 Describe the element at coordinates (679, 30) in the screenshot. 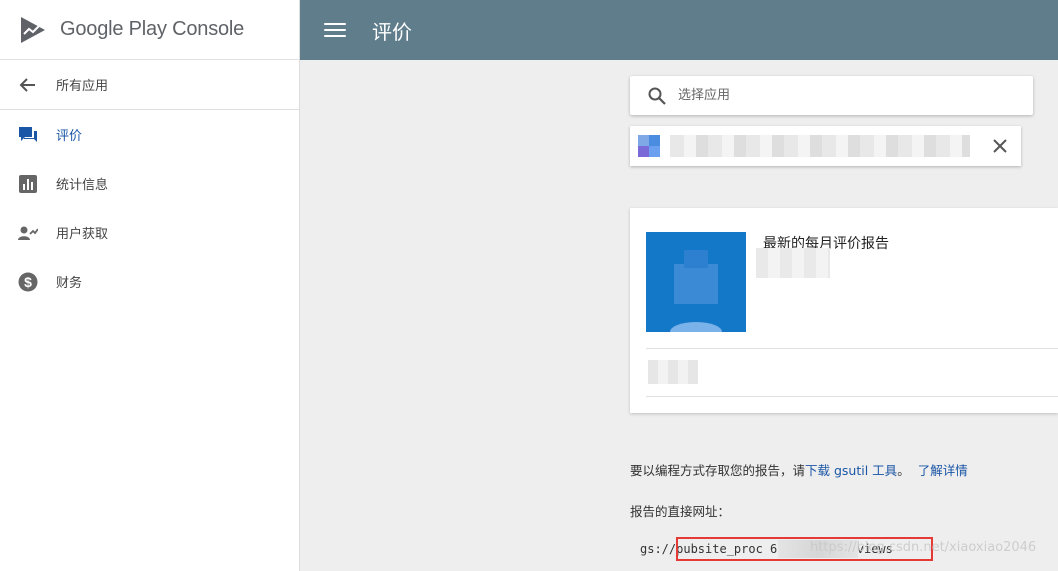

I see `top-app-bar: 评价` at that location.